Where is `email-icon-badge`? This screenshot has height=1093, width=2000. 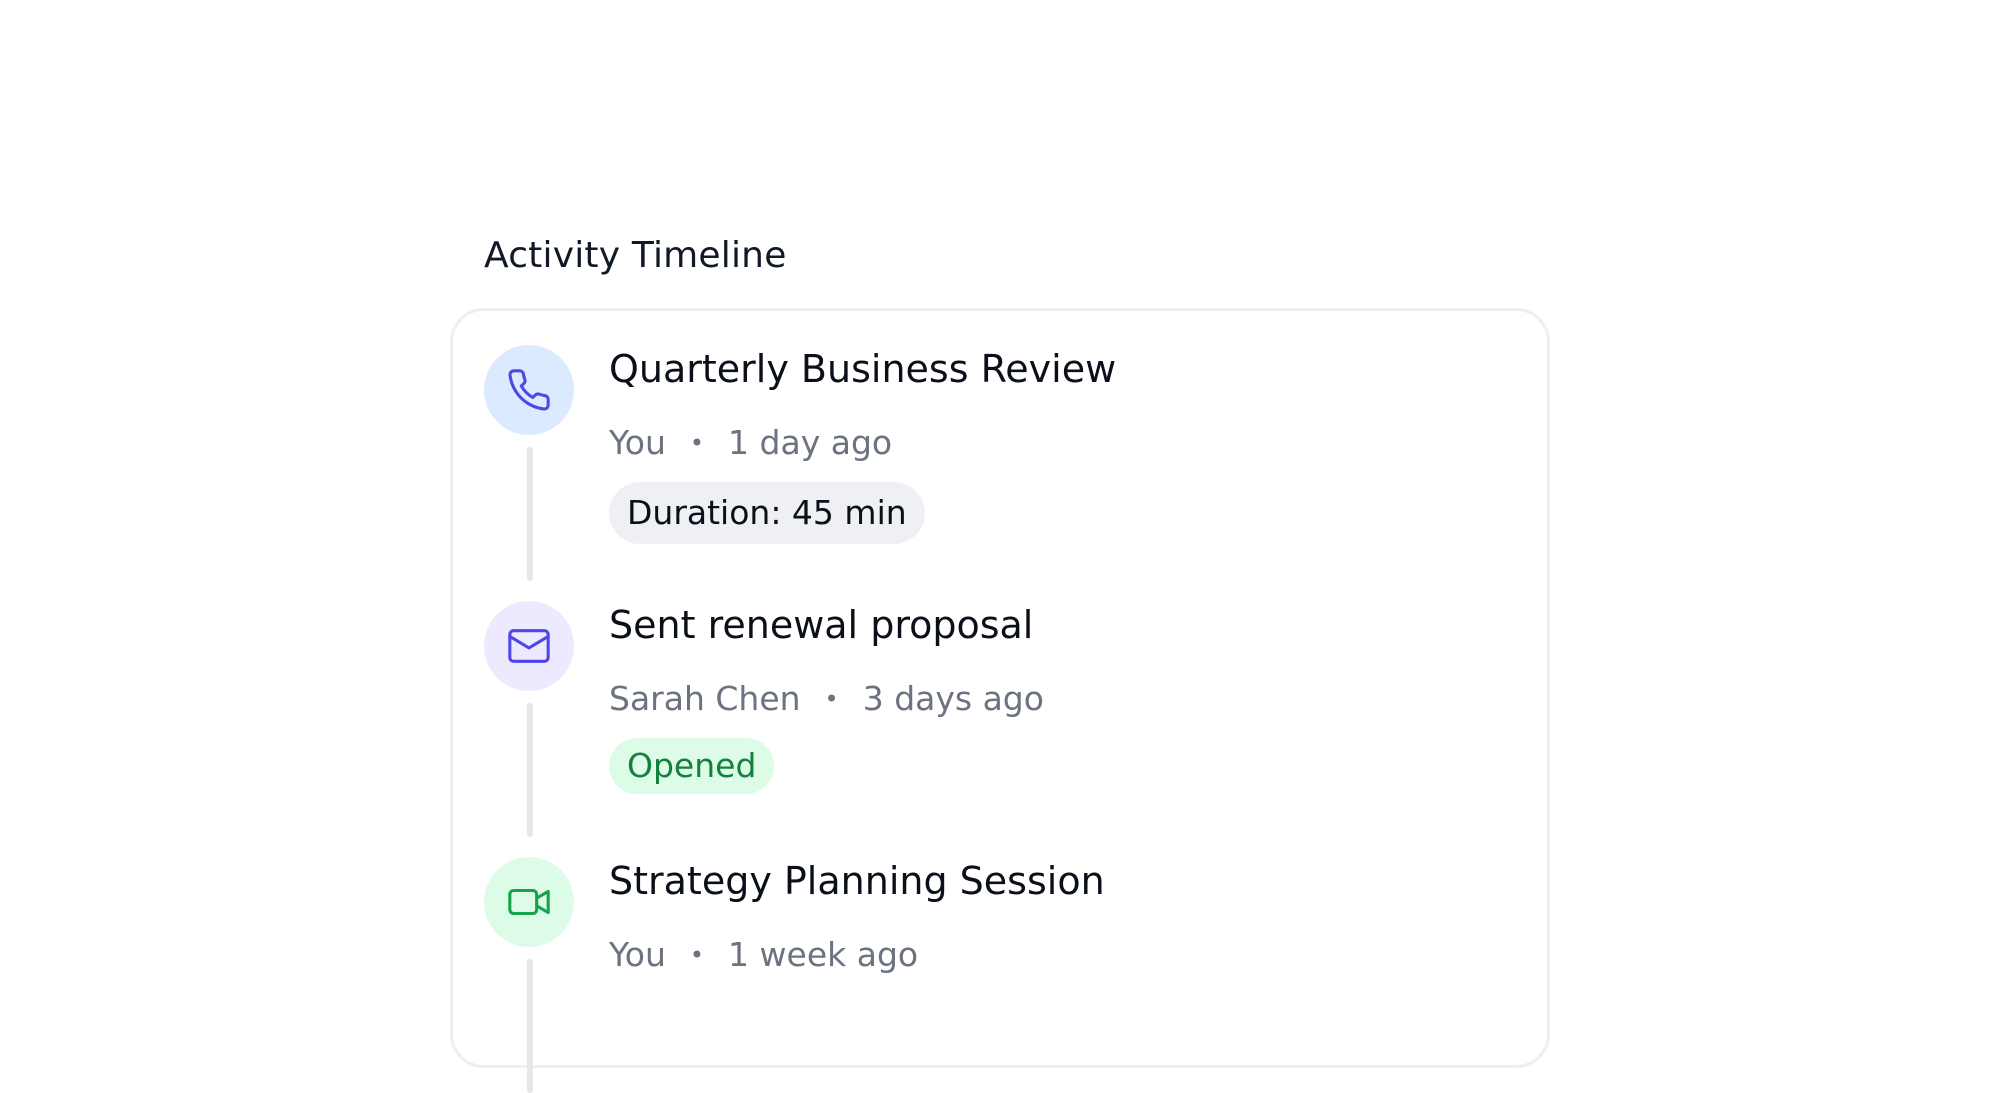 email-icon-badge is located at coordinates (529, 646).